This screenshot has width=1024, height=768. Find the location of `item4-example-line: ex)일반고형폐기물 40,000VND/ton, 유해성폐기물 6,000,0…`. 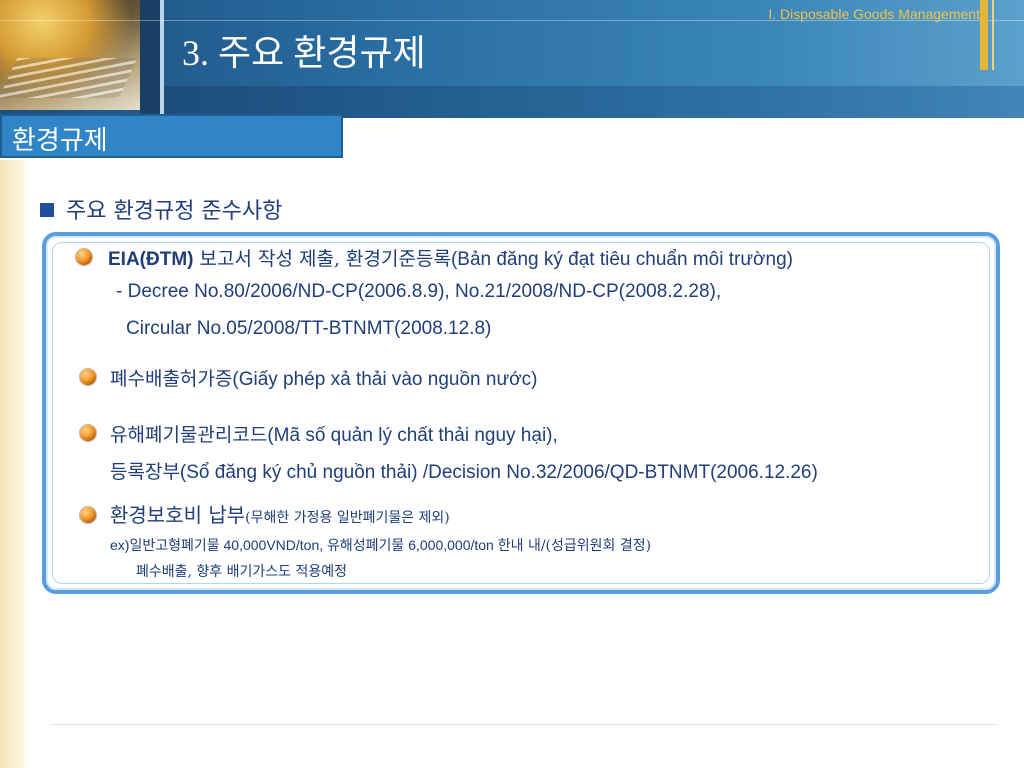

item4-example-line: ex)일반고형폐기물 40,000VND/ton, 유해성폐기물 6,000,0… is located at coordinates (380, 545).